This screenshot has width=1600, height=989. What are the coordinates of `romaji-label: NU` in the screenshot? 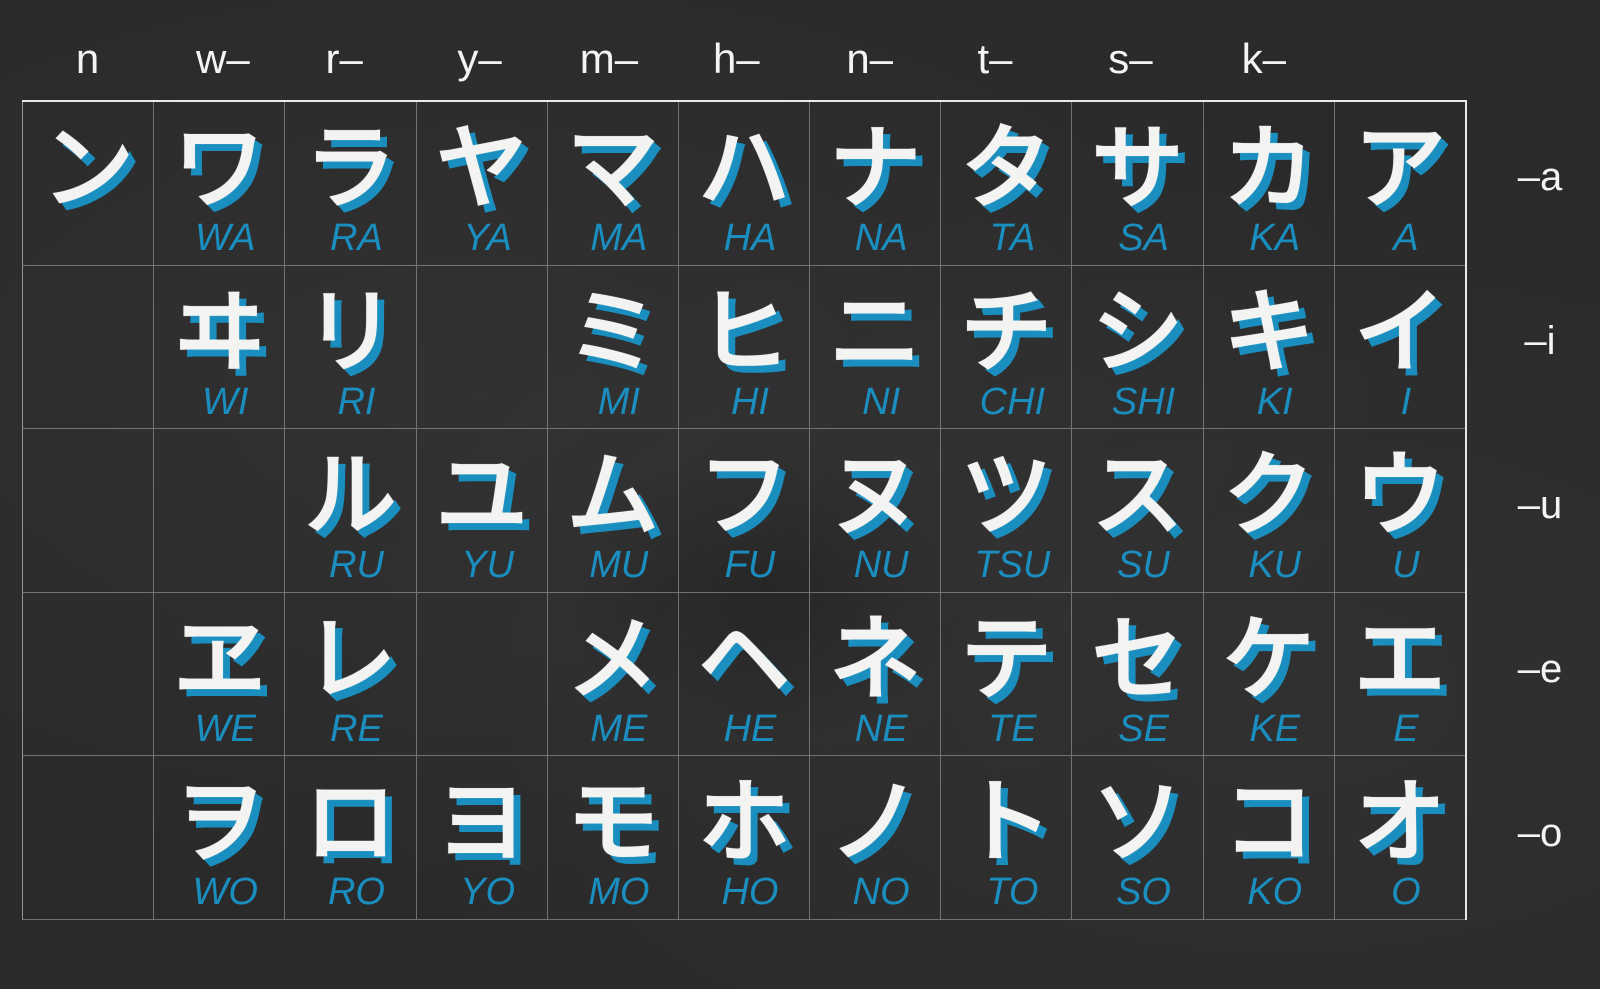 It's located at (881, 565).